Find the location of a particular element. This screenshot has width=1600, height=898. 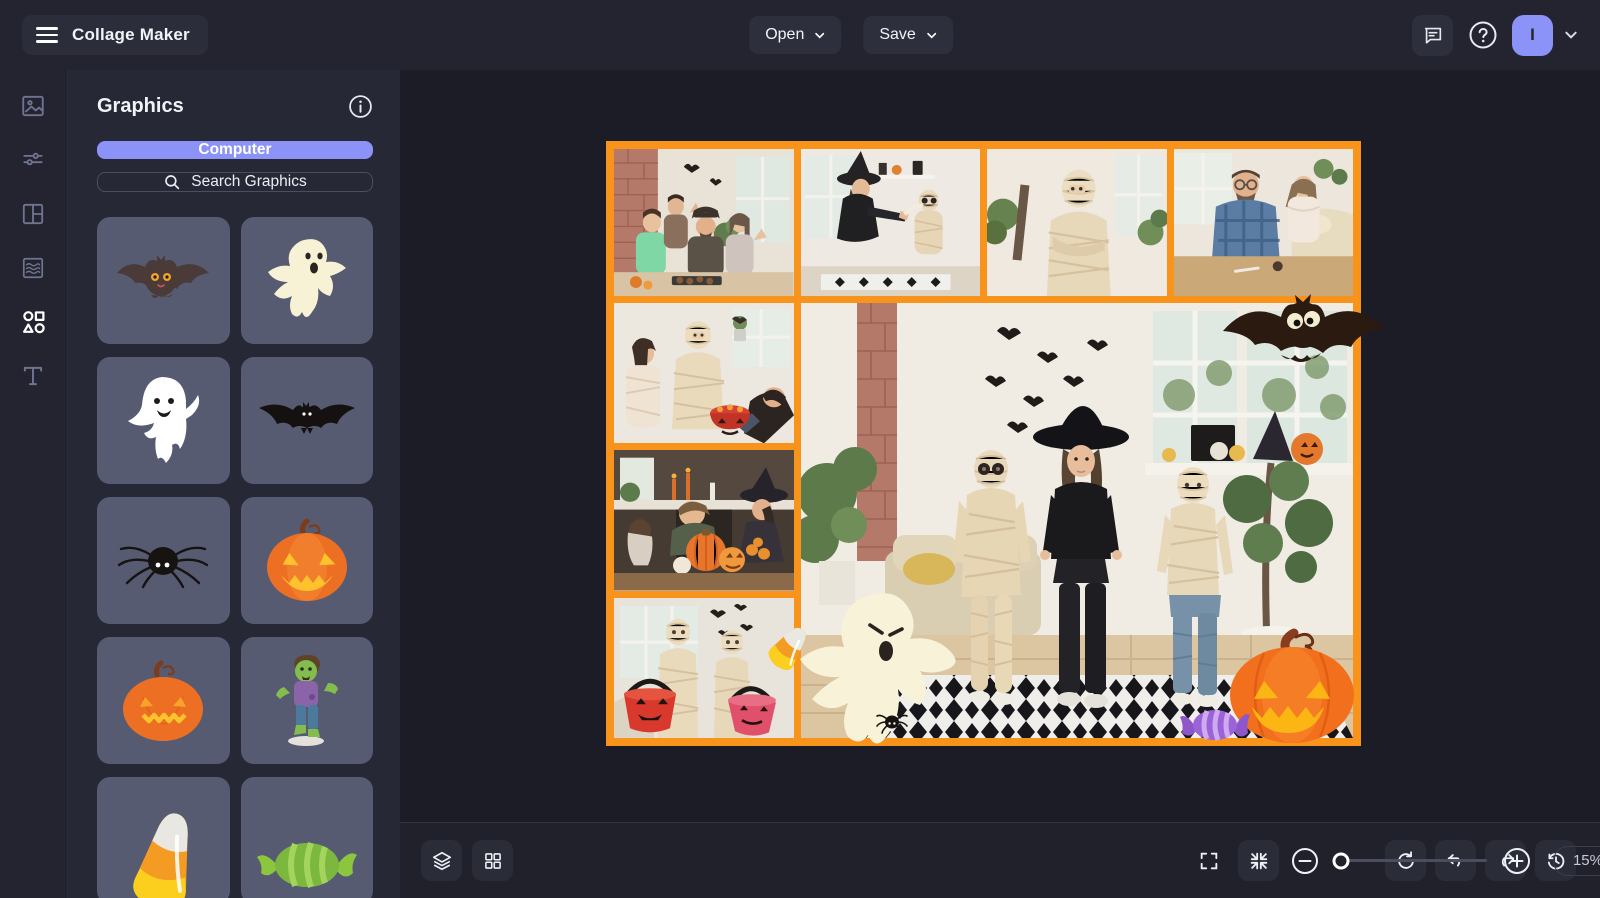

save-button: Save is located at coordinates (908, 35).